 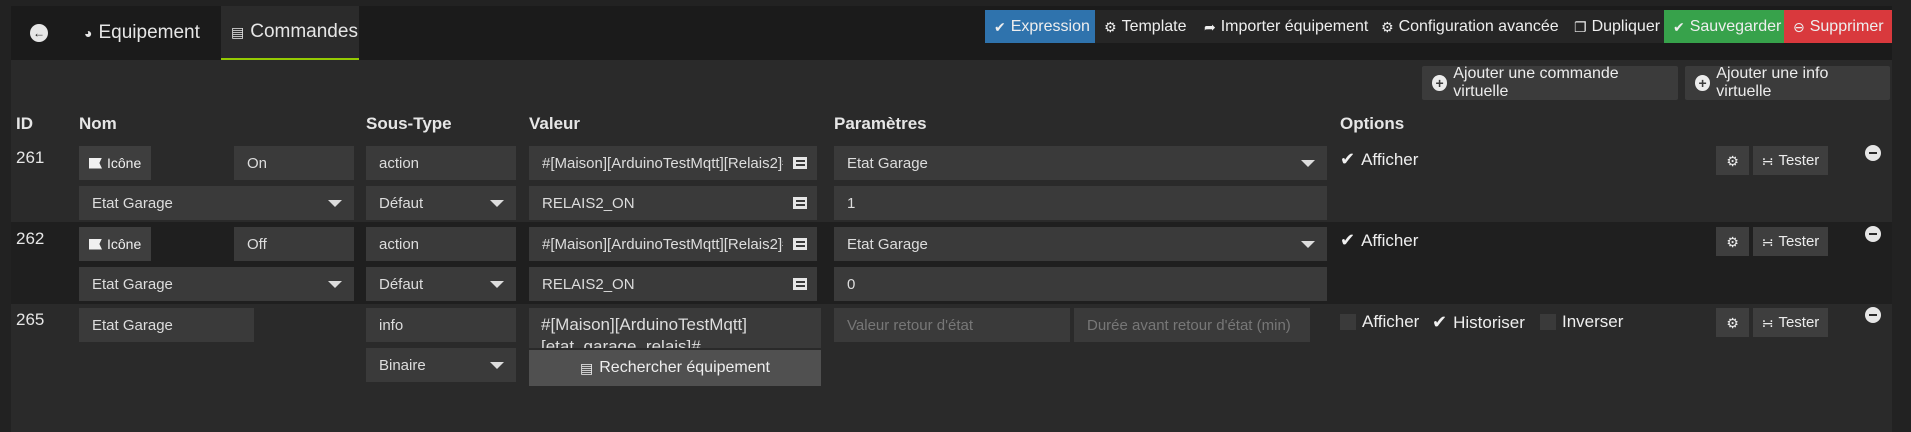 I want to click on save-button: ✔ Sauvegarder, so click(x=1724, y=26).